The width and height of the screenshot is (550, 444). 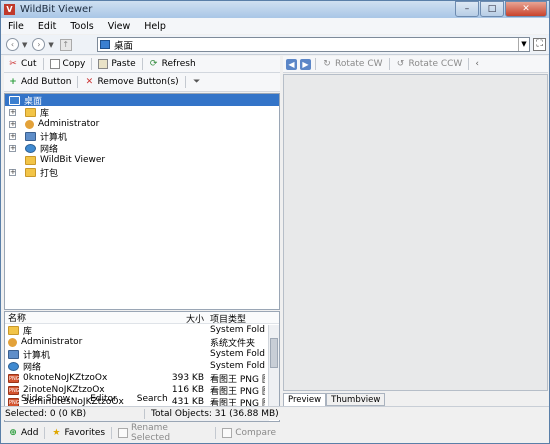 I want to click on paste-label: Paste, so click(x=123, y=64).